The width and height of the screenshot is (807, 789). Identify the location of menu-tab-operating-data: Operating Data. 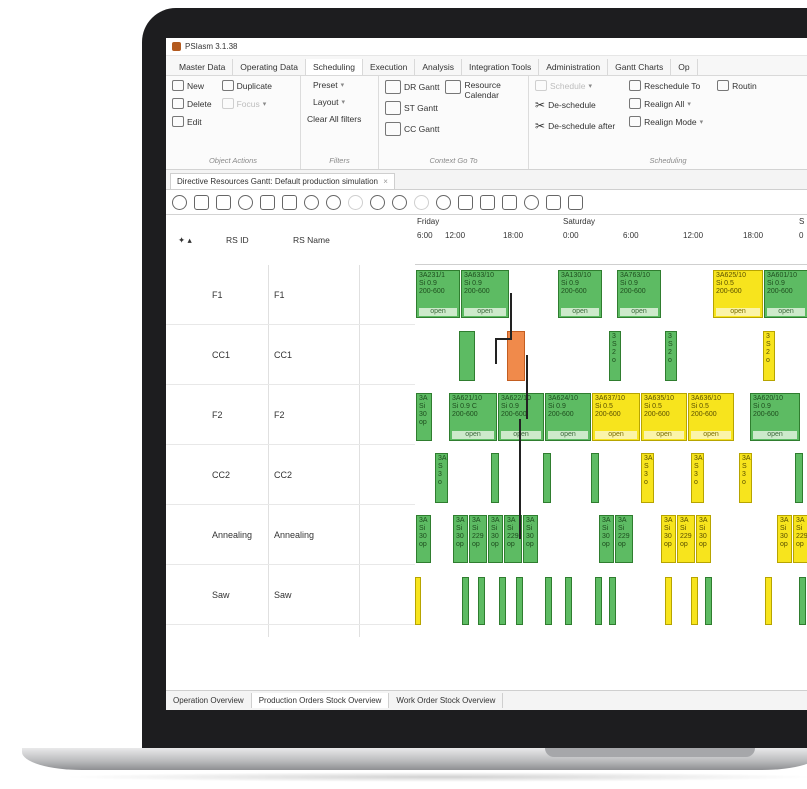
(269, 67).